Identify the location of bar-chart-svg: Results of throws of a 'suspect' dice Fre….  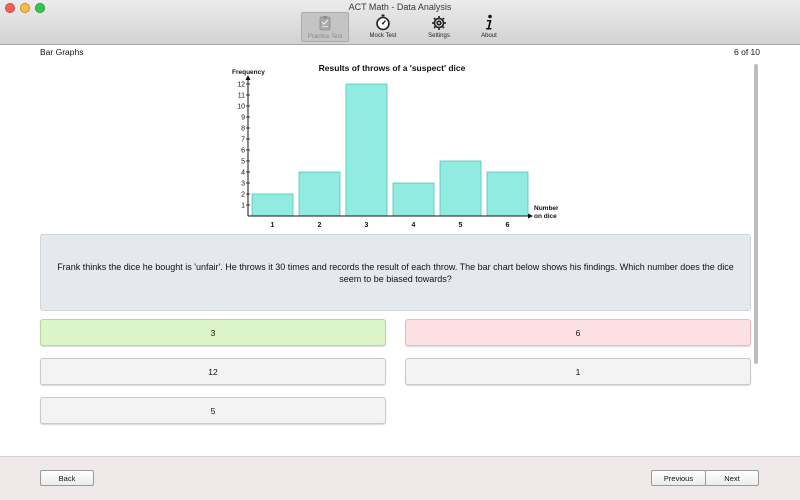
(395, 146).